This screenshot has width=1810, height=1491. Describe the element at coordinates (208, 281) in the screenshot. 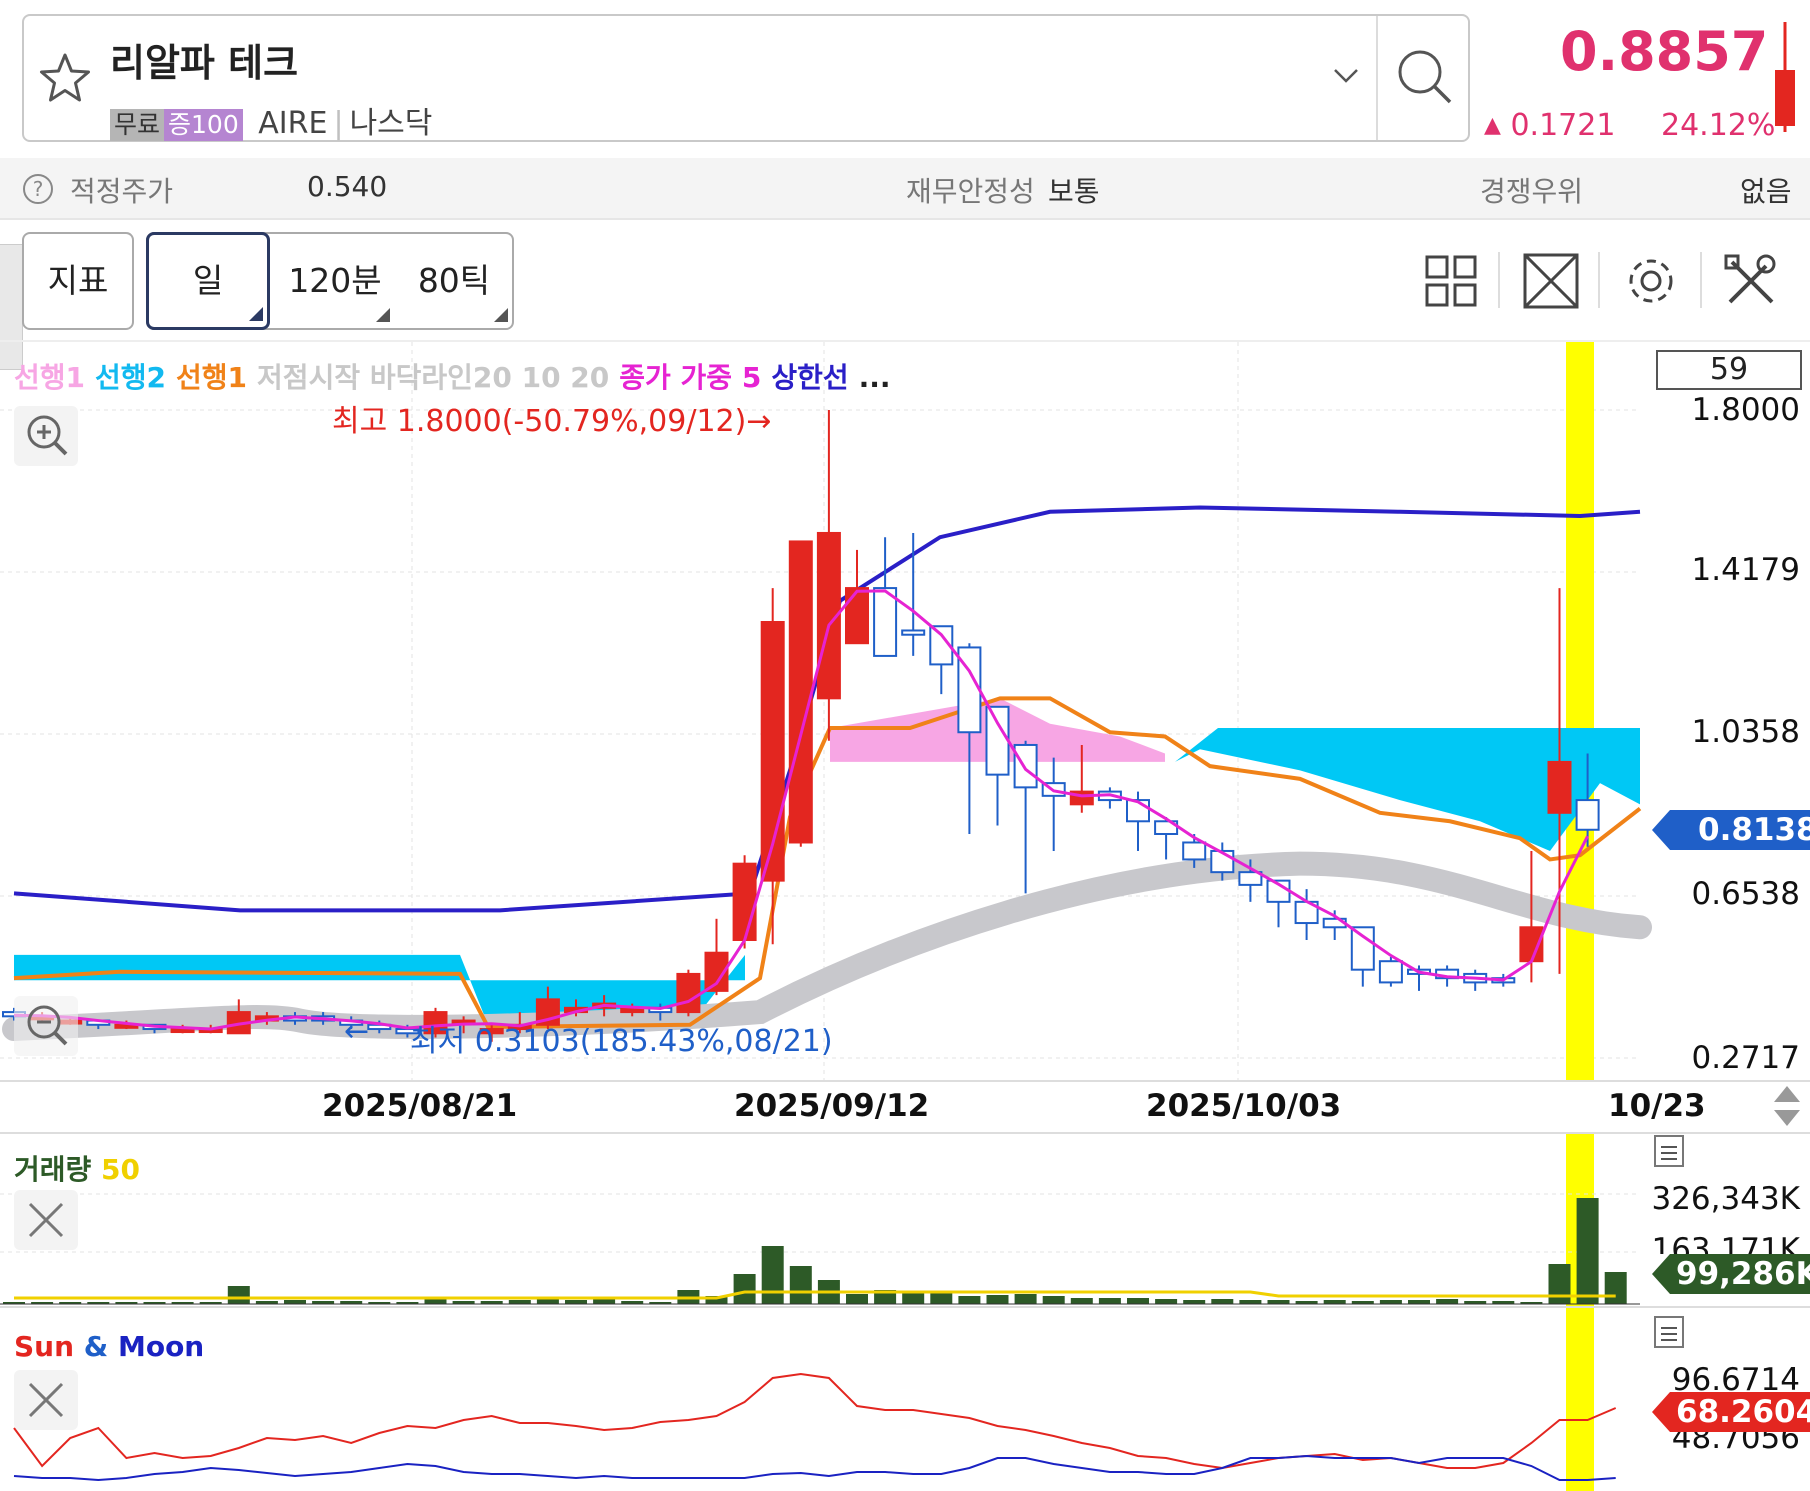

I see `period-day-button: 일` at that location.